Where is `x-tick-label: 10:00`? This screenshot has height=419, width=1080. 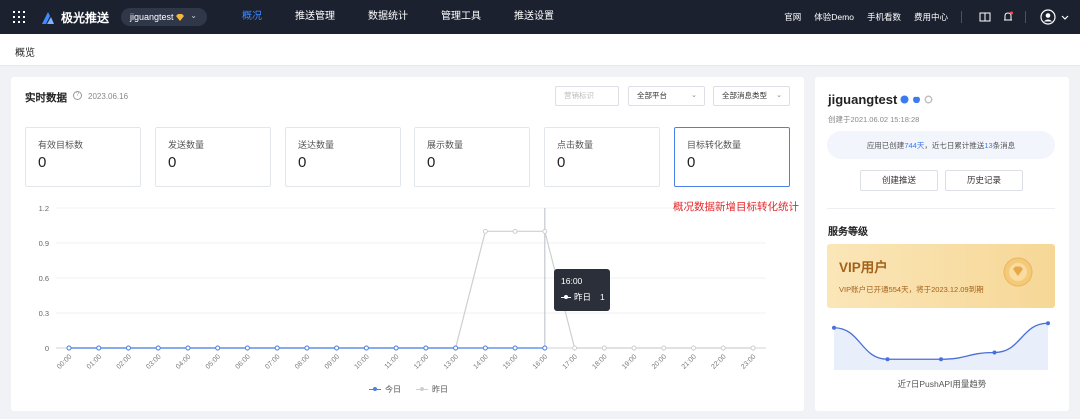 x-tick-label: 10:00 is located at coordinates (361, 361).